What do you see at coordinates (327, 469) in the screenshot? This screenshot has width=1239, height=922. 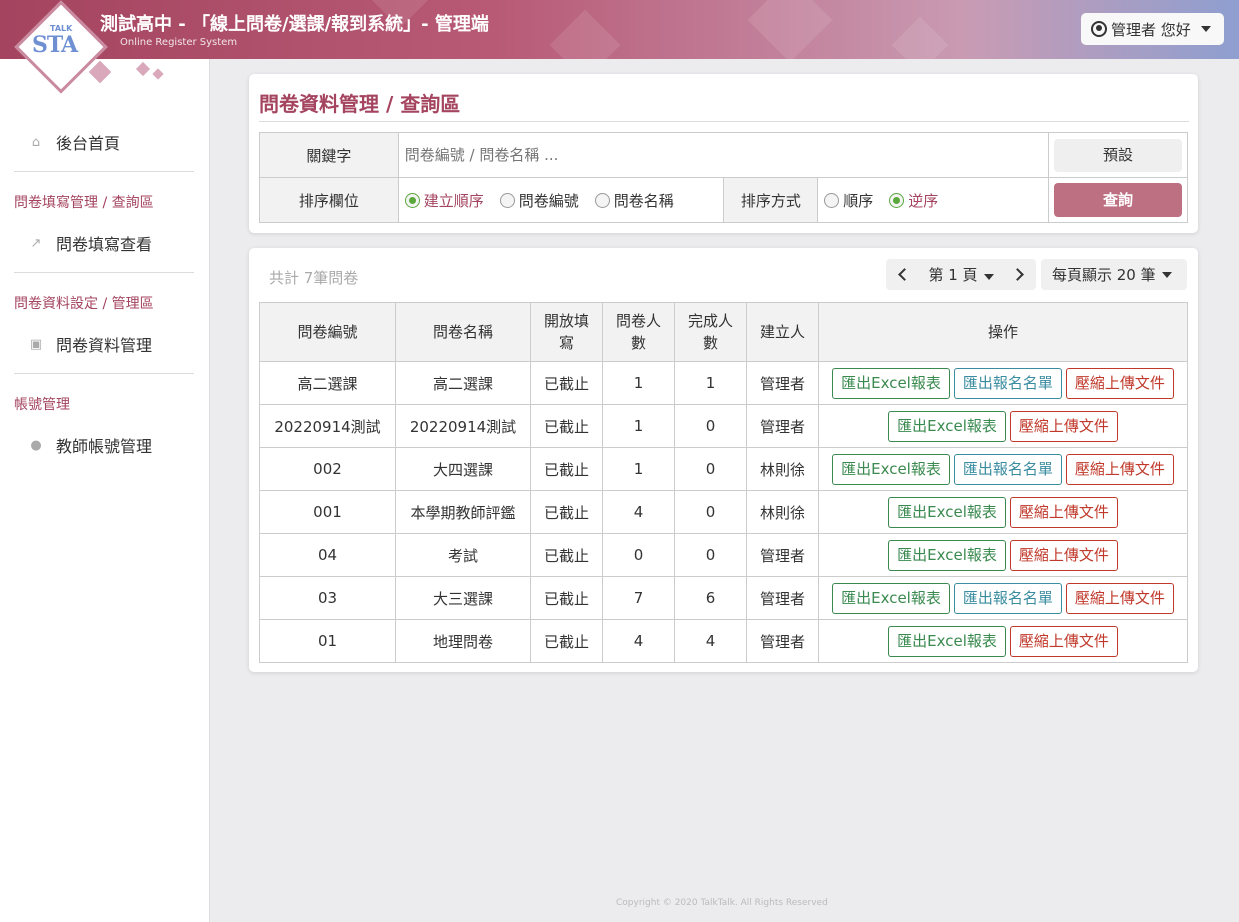 I see `cell-id: 002` at bounding box center [327, 469].